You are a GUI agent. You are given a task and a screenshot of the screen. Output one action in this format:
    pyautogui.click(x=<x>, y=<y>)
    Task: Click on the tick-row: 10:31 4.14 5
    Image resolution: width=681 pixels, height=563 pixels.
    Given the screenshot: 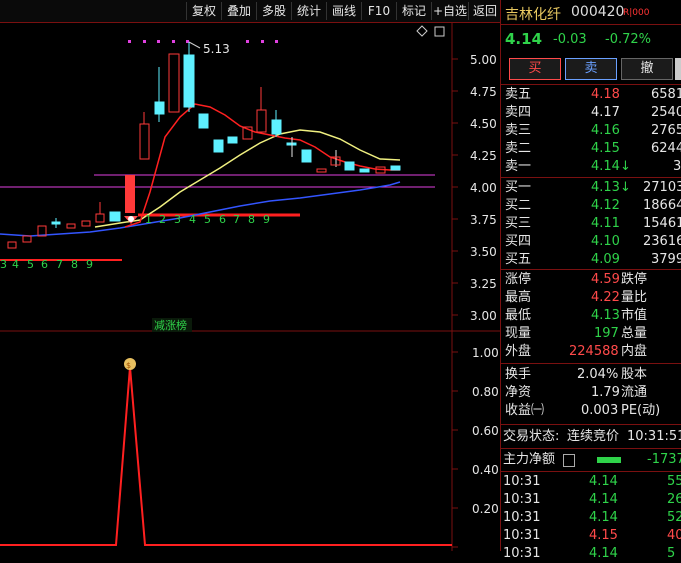 What is the action you would take?
    pyautogui.click(x=589, y=553)
    